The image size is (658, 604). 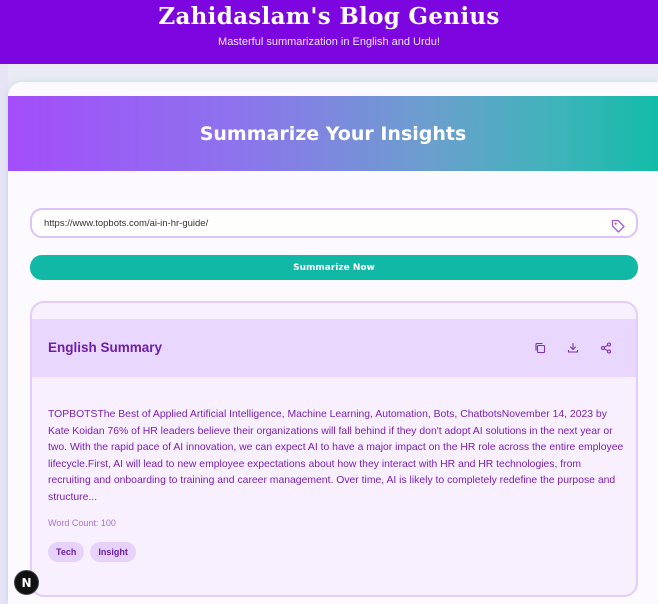 I want to click on summary-header: English Summary, so click(x=334, y=348).